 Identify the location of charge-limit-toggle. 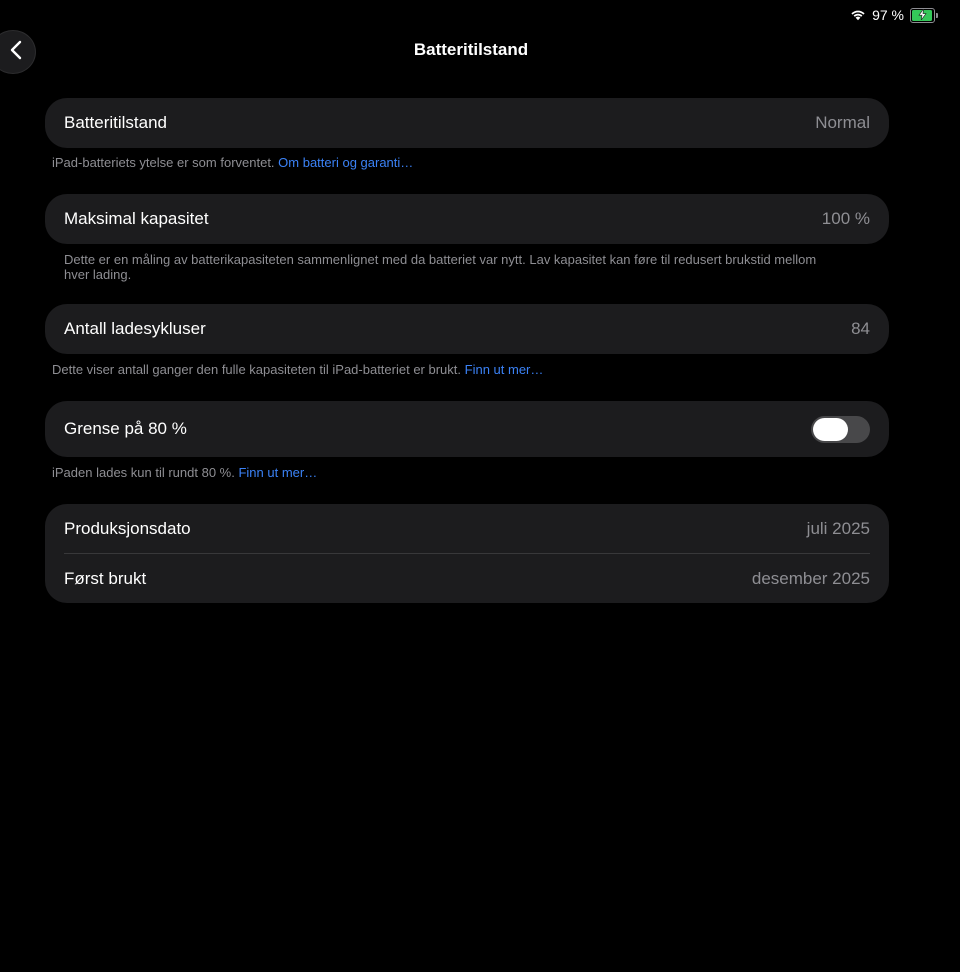
(840, 429).